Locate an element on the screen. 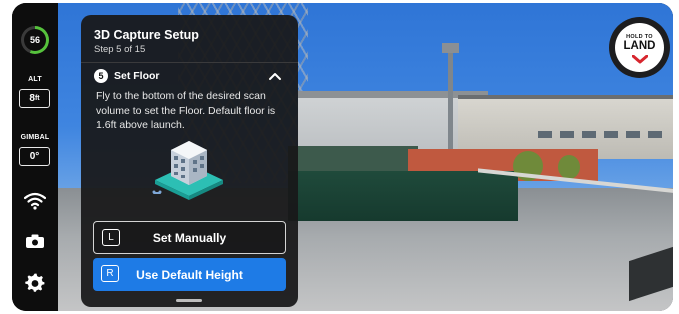  altitude-readout: 8 ft is located at coordinates (34, 98).